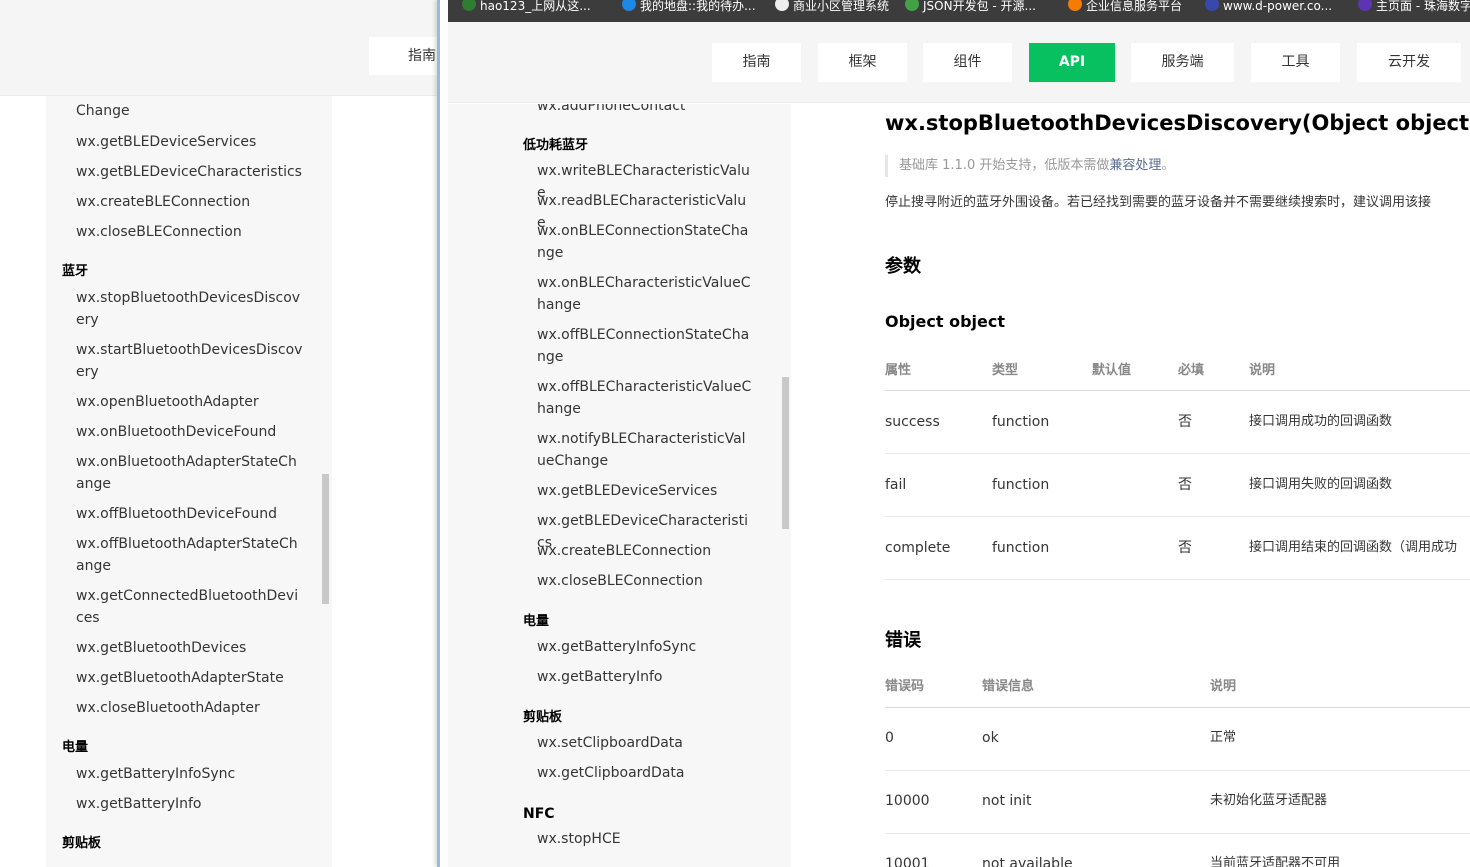 The height and width of the screenshot is (867, 1470). Describe the element at coordinates (190, 402) in the screenshot. I see `bg-sidebar-item: wx.openBluetoothAdapter` at that location.